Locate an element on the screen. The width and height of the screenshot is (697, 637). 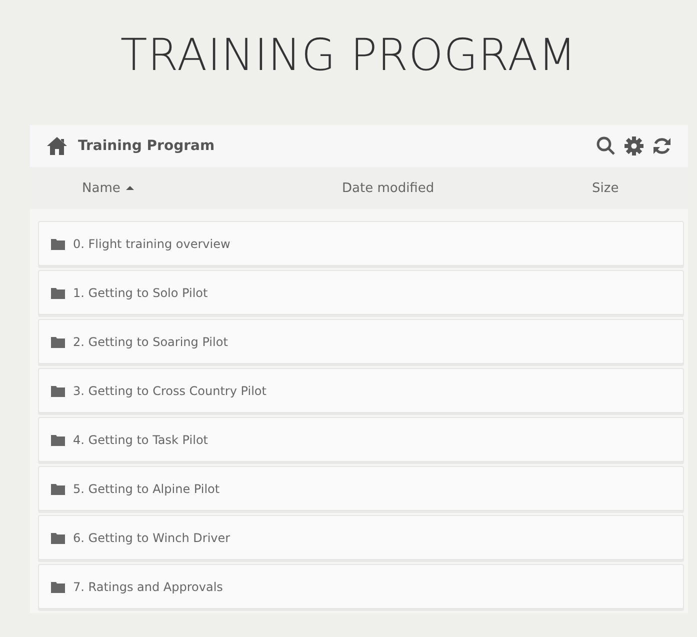
folder-name: 0. Flight training overview is located at coordinates (151, 243).